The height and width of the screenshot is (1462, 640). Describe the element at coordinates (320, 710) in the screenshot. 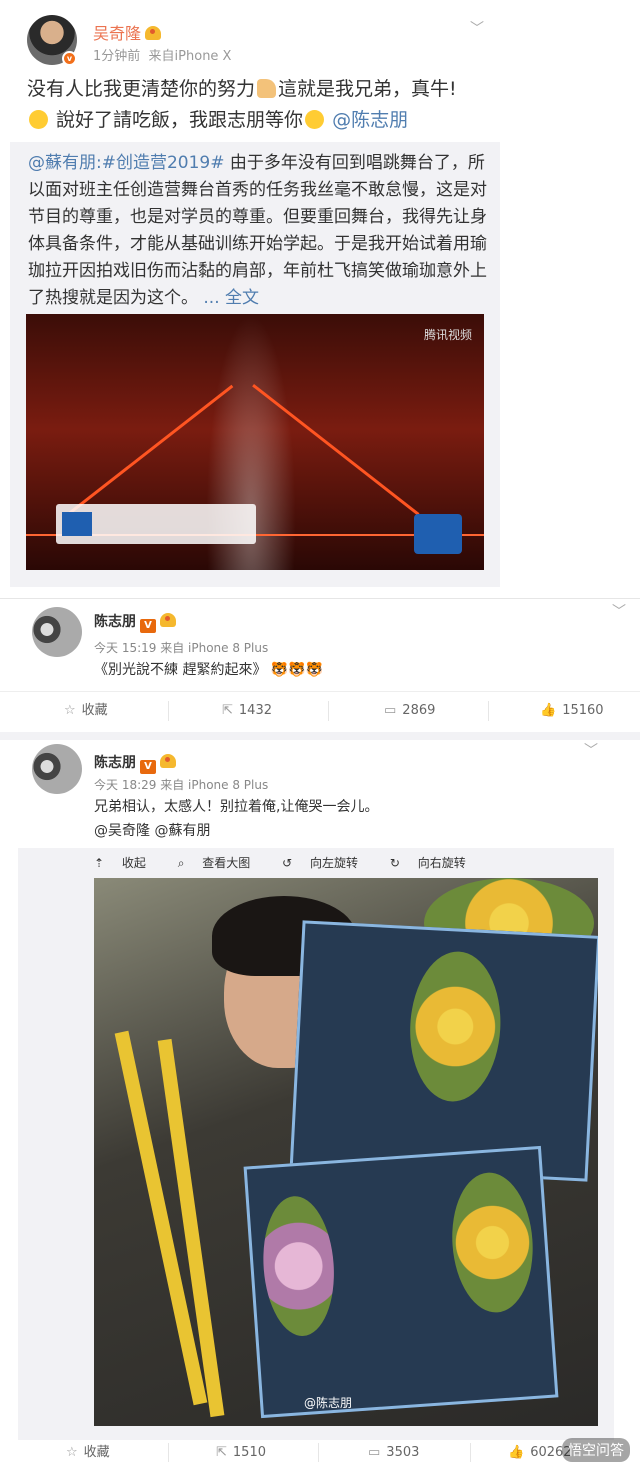

I see `action-bar: ☆ 收藏 ⇱ 1432 ▭ 2869 👍 15160` at that location.